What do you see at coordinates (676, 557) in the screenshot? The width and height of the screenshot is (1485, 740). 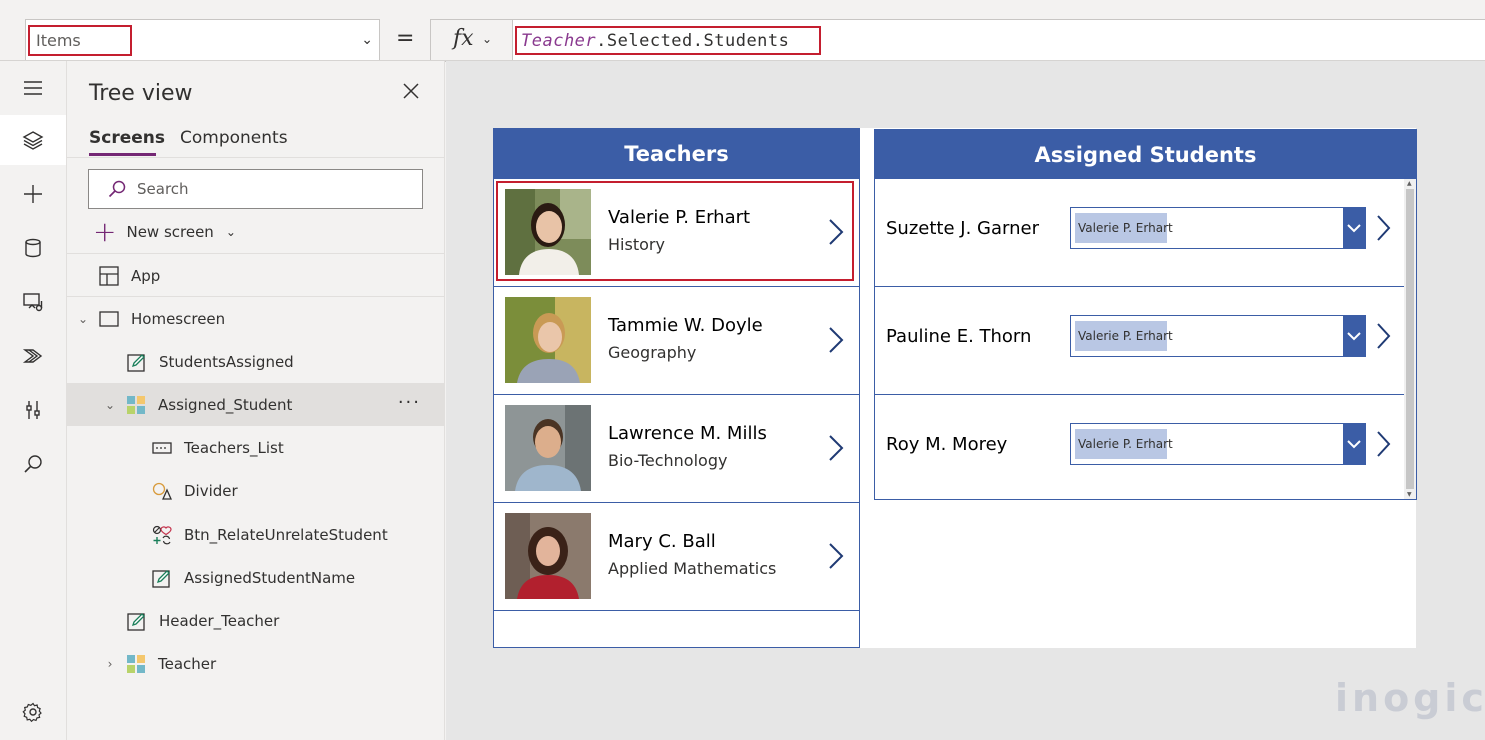 I see `teacher-row: Mary C. Ball Applied Mathematics` at bounding box center [676, 557].